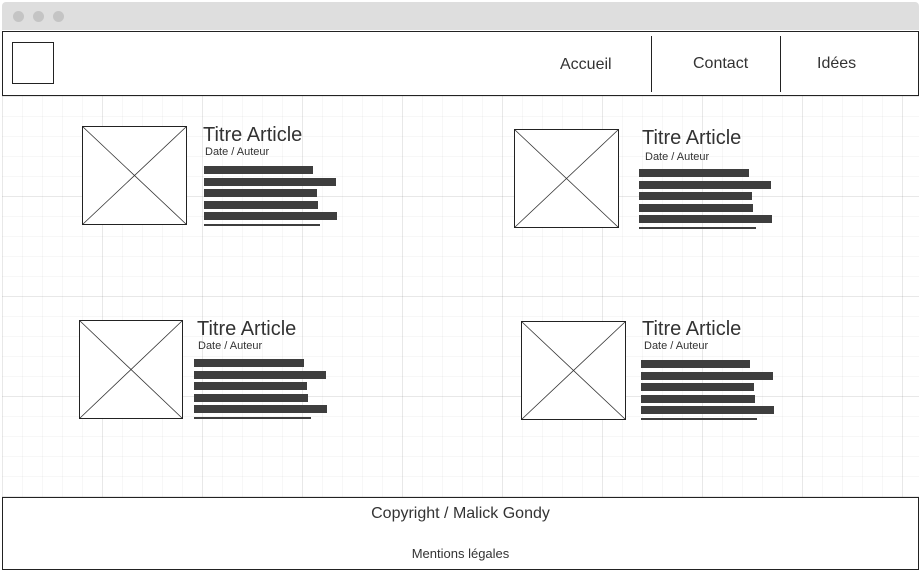 This screenshot has width=921, height=570. Describe the element at coordinates (58, 16) in the screenshot. I see `window-maximize-dot` at that location.